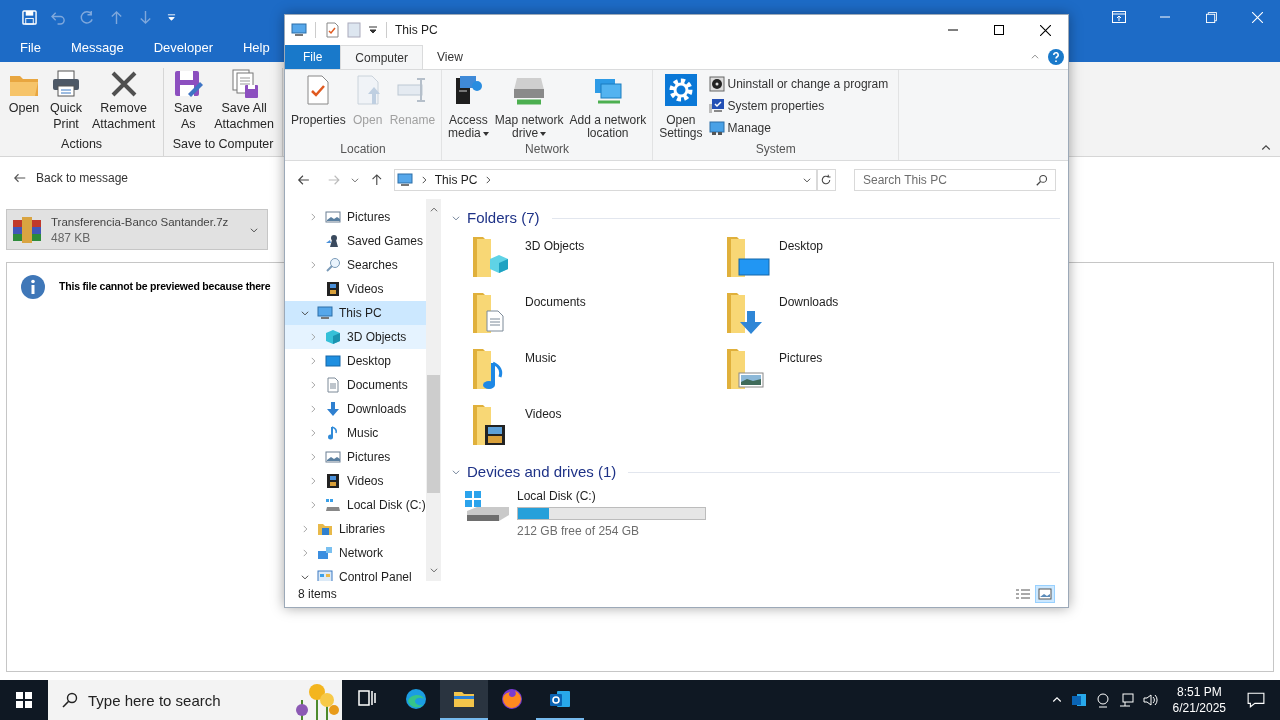  I want to click on ribbon-tab: File, so click(313, 57).